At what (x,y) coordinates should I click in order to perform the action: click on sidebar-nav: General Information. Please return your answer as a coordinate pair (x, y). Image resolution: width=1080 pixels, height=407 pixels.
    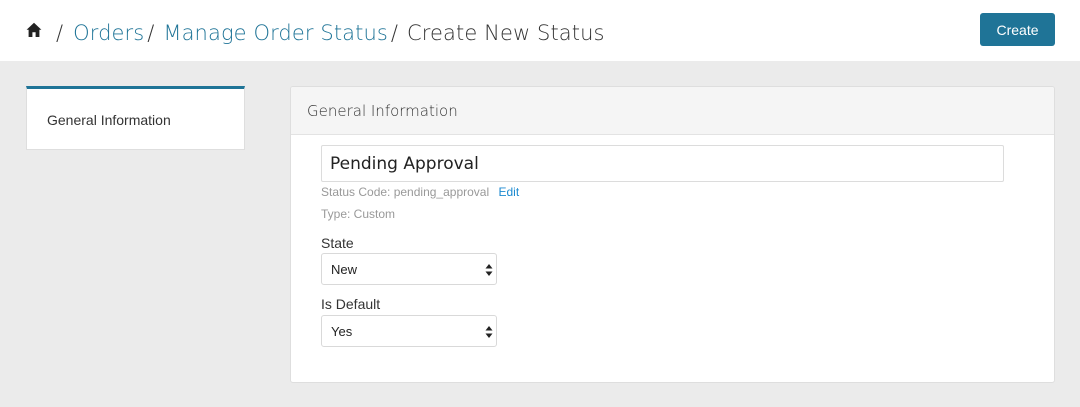
    Looking at the image, I should click on (135, 118).